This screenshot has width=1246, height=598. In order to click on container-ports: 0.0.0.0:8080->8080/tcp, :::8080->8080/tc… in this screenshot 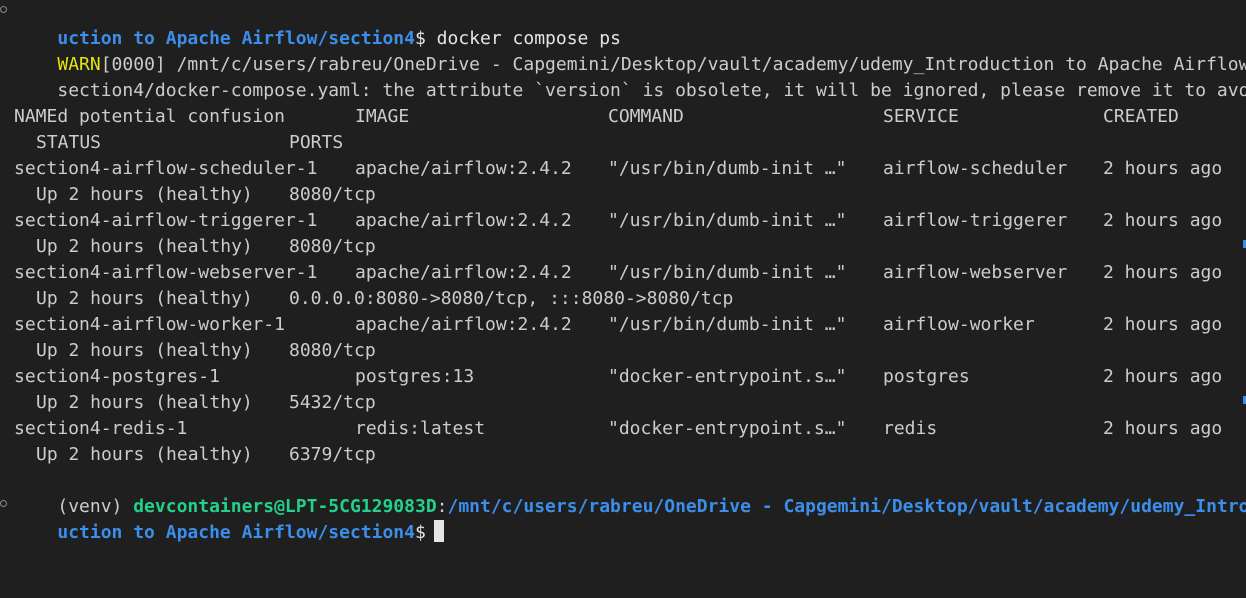, I will do `click(511, 299)`.